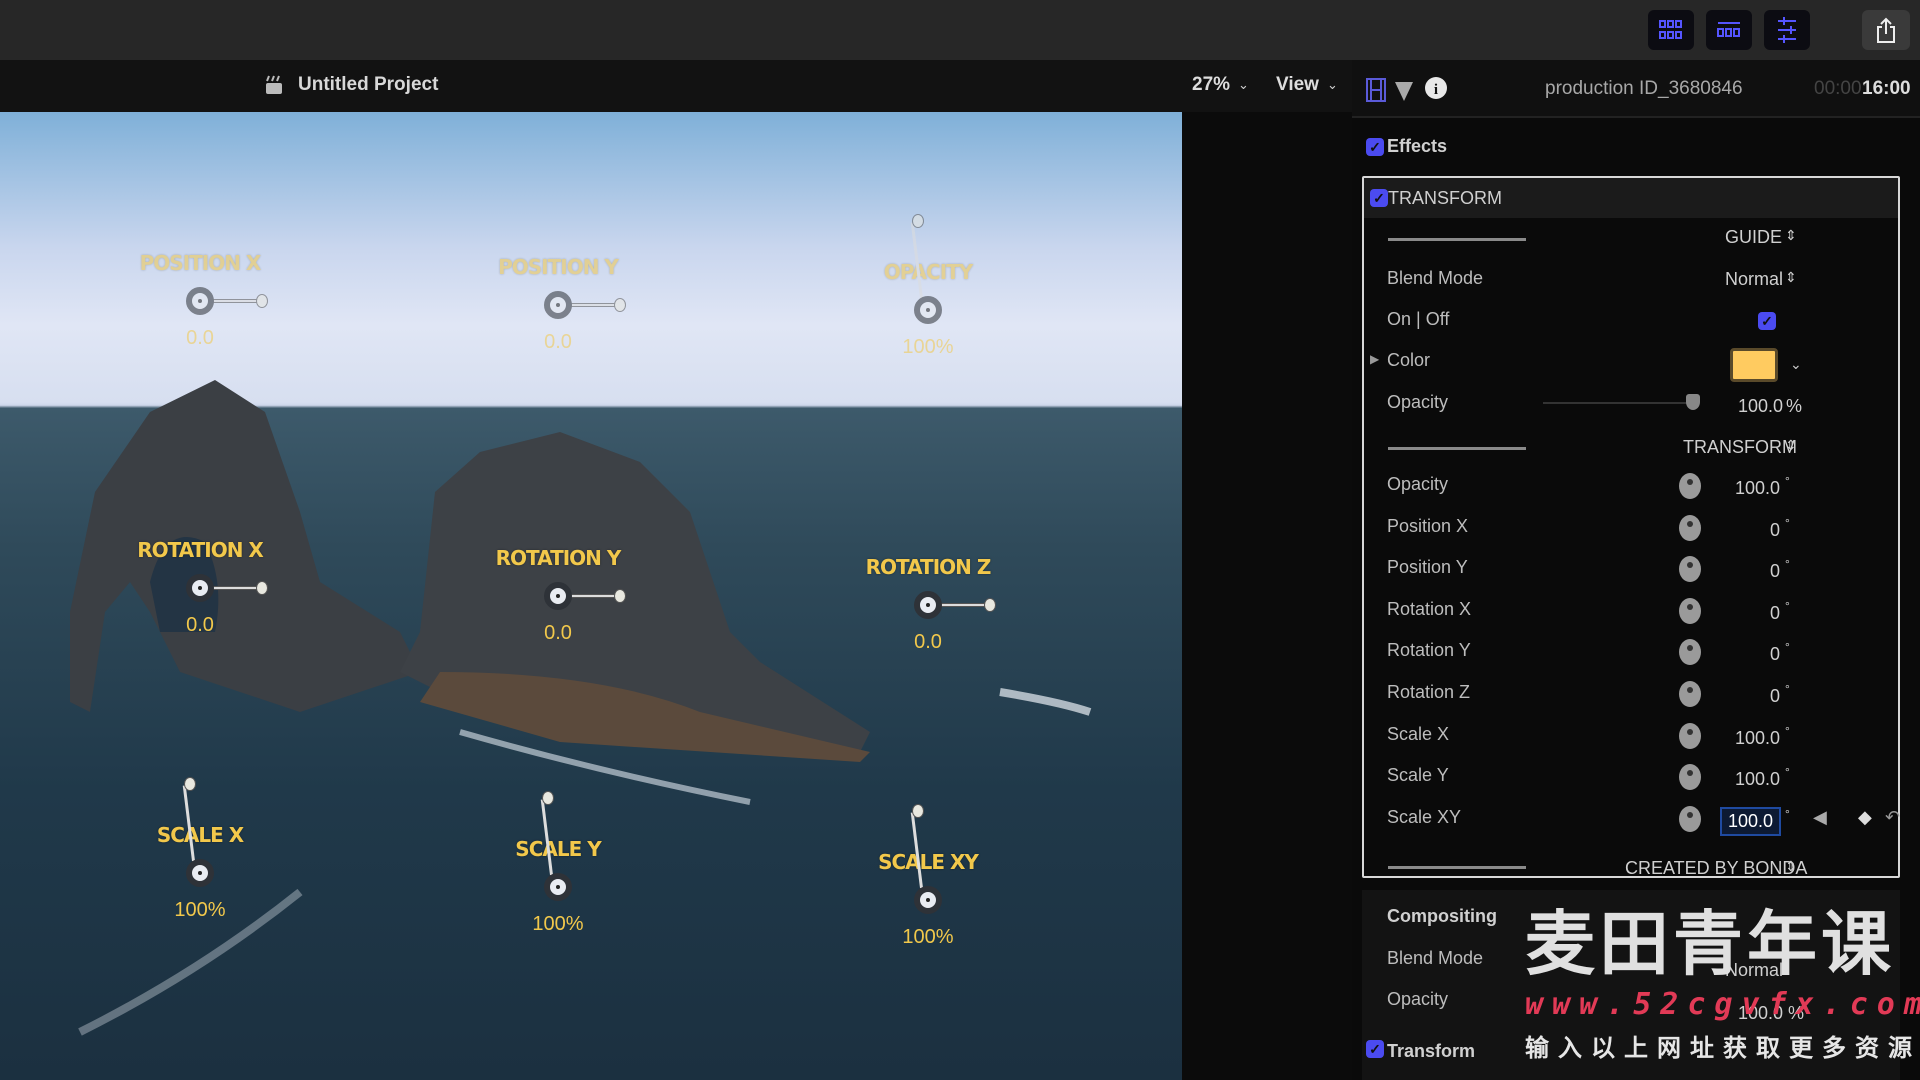  What do you see at coordinates (1754, 365) in the screenshot?
I see `color-swatch` at bounding box center [1754, 365].